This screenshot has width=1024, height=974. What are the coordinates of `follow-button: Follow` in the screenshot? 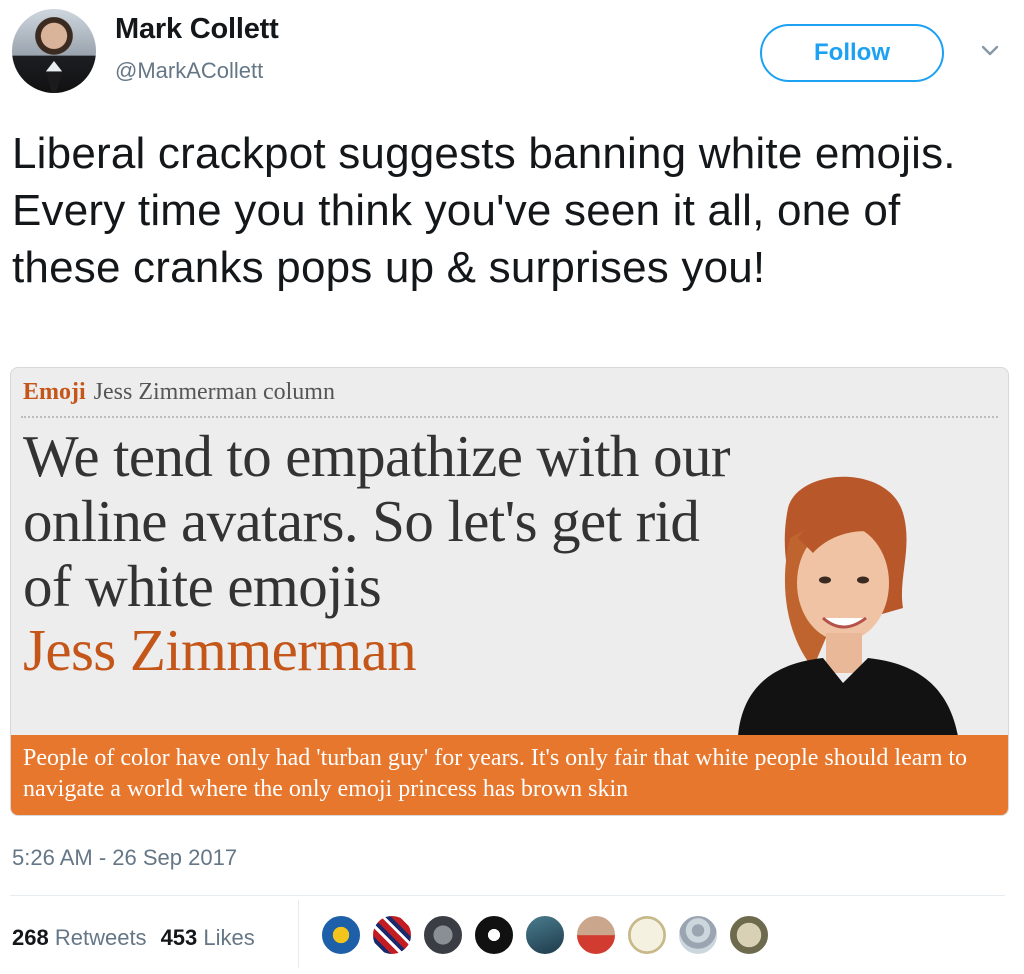 It's located at (852, 53).